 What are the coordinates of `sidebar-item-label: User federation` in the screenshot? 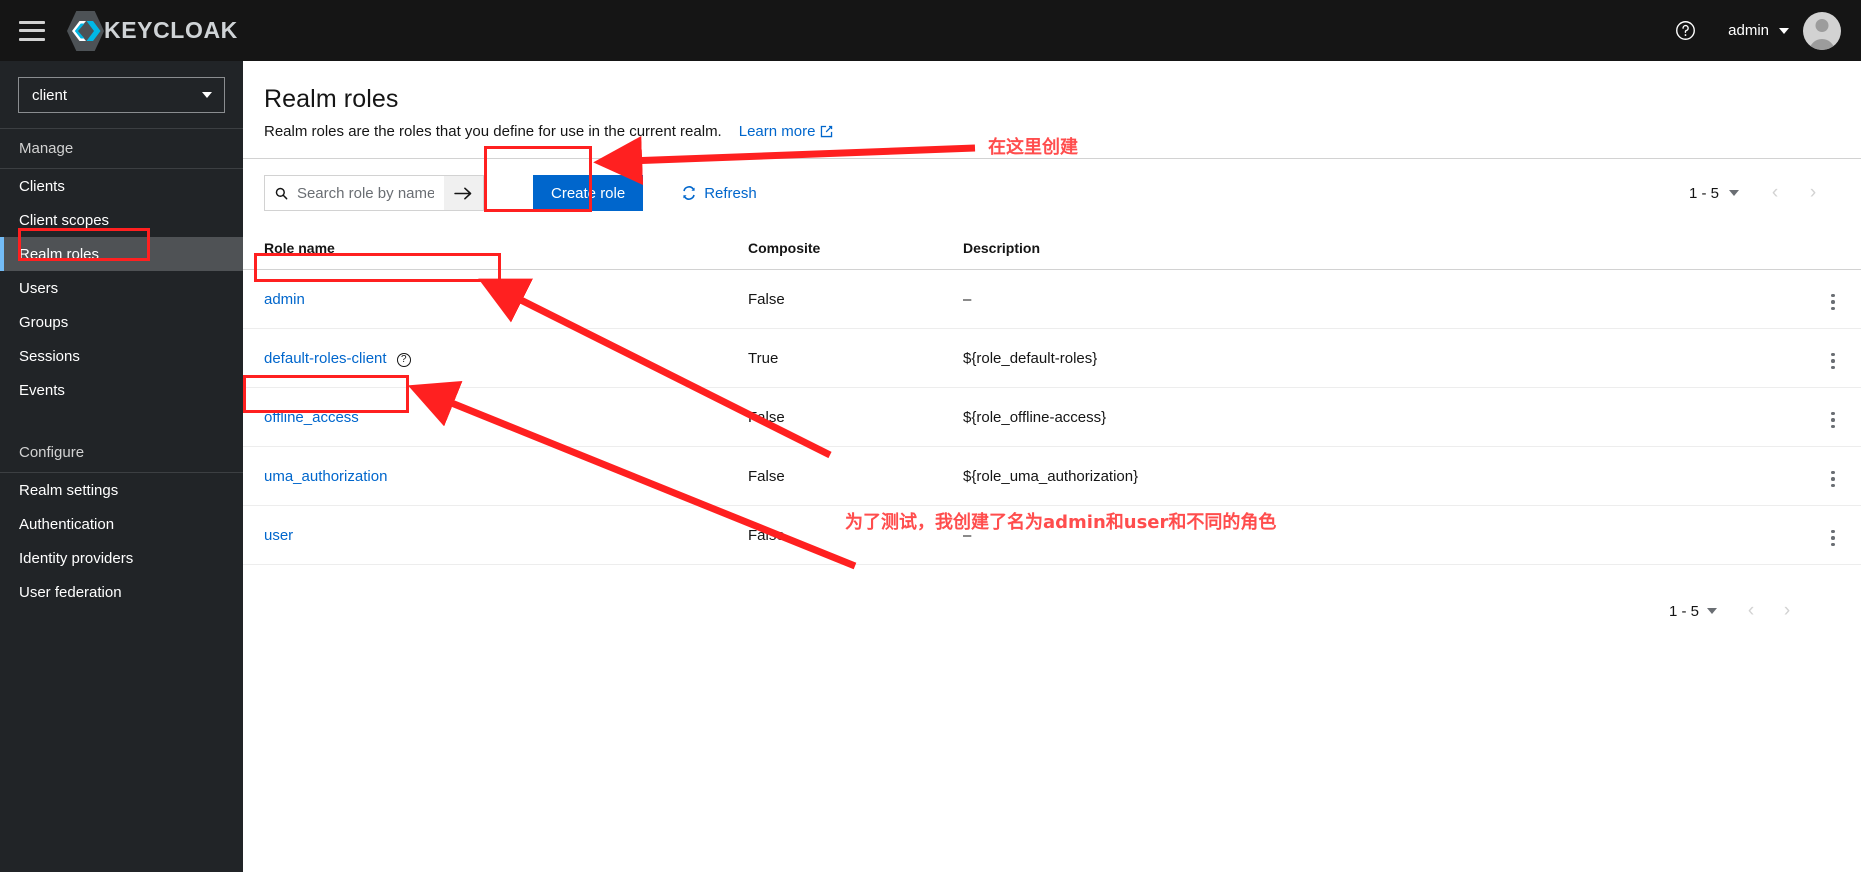 It's located at (70, 592).